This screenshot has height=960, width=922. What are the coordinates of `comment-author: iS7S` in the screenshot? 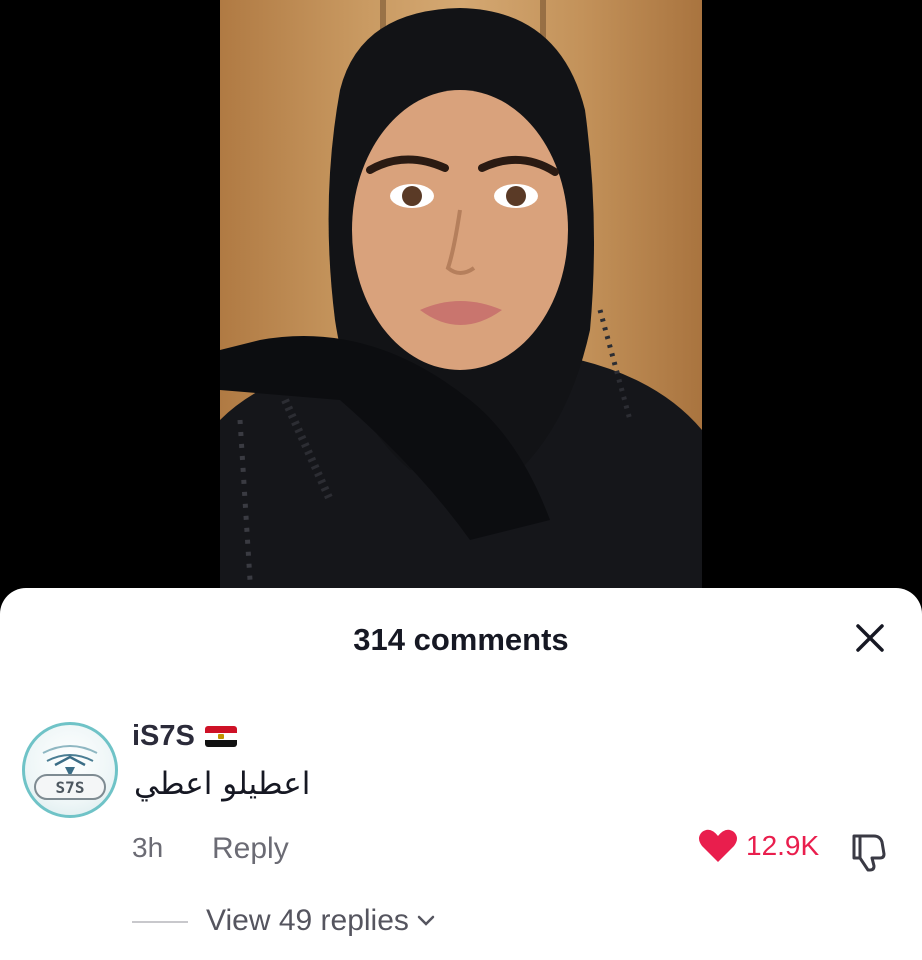 It's located at (184, 736).